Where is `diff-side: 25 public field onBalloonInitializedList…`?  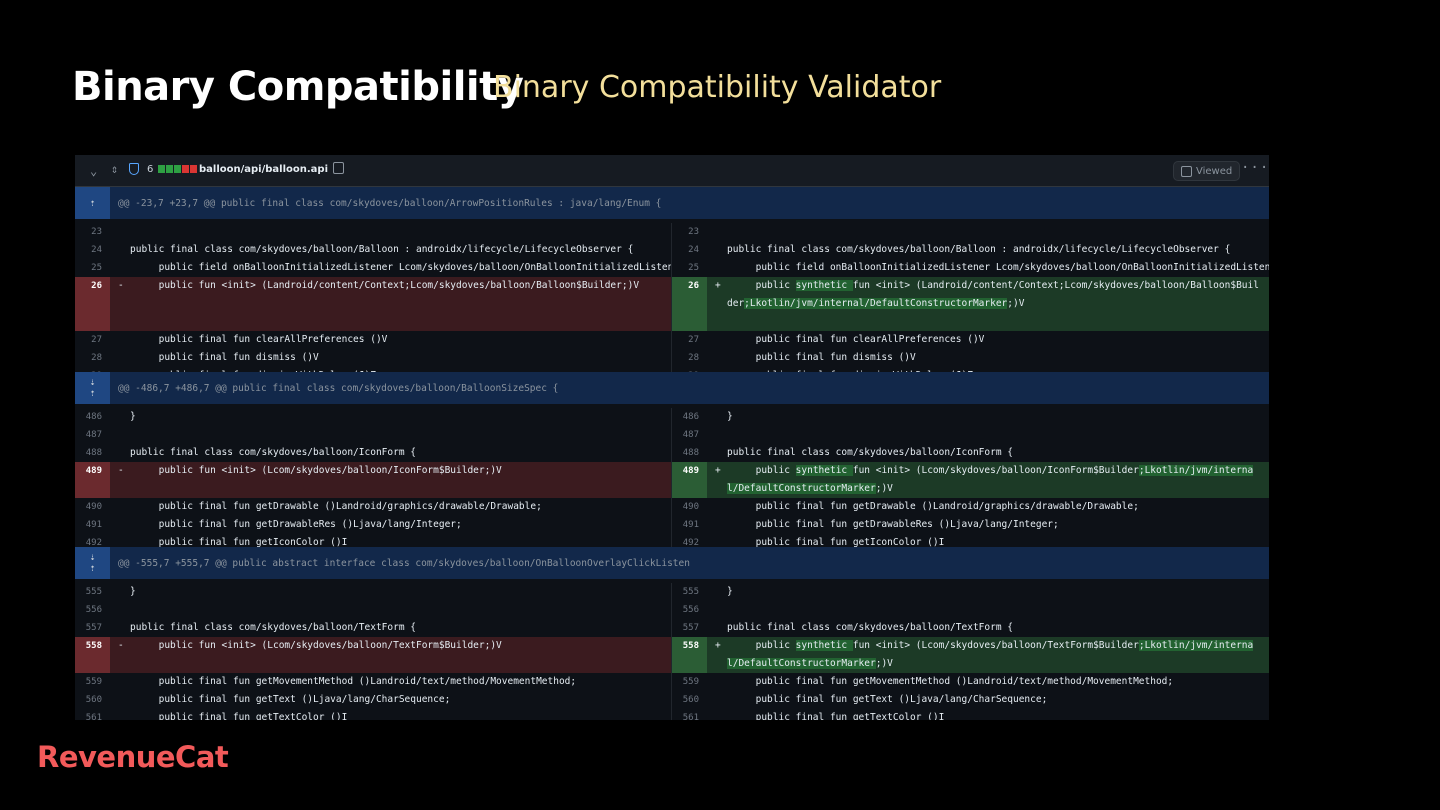 diff-side: 25 public field onBalloonInitializedList… is located at coordinates (373, 268).